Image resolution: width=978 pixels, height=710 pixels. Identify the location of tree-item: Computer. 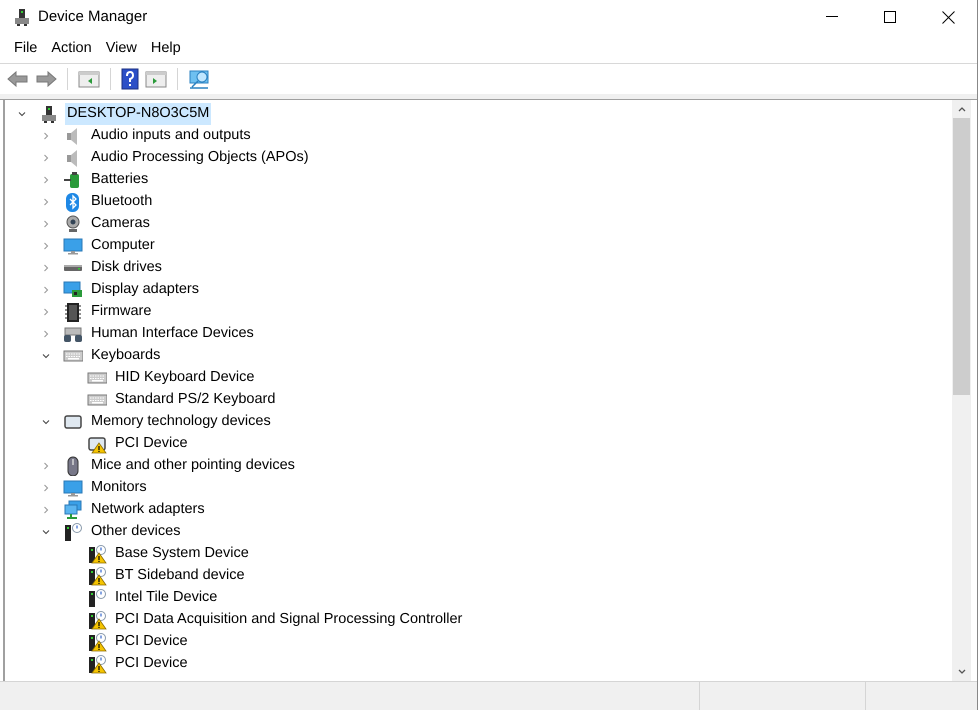
(123, 246).